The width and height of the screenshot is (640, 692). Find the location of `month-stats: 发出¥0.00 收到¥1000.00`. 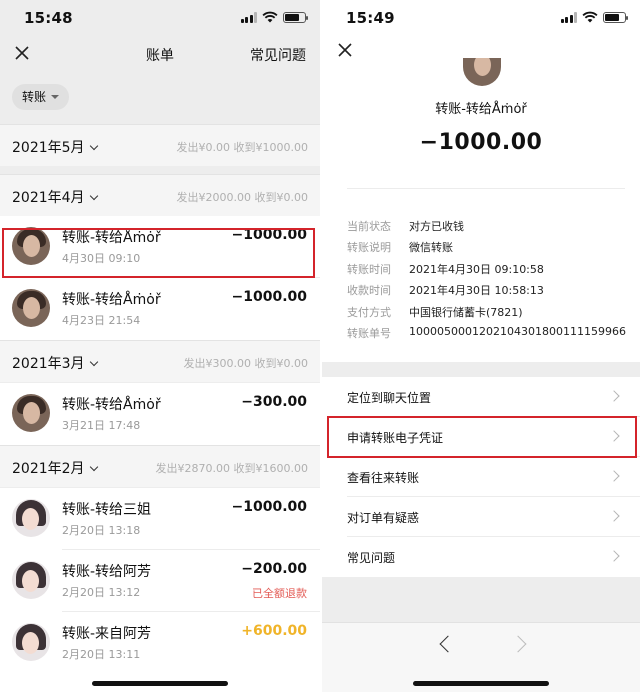

month-stats: 发出¥0.00 收到¥1000.00 is located at coordinates (242, 147).